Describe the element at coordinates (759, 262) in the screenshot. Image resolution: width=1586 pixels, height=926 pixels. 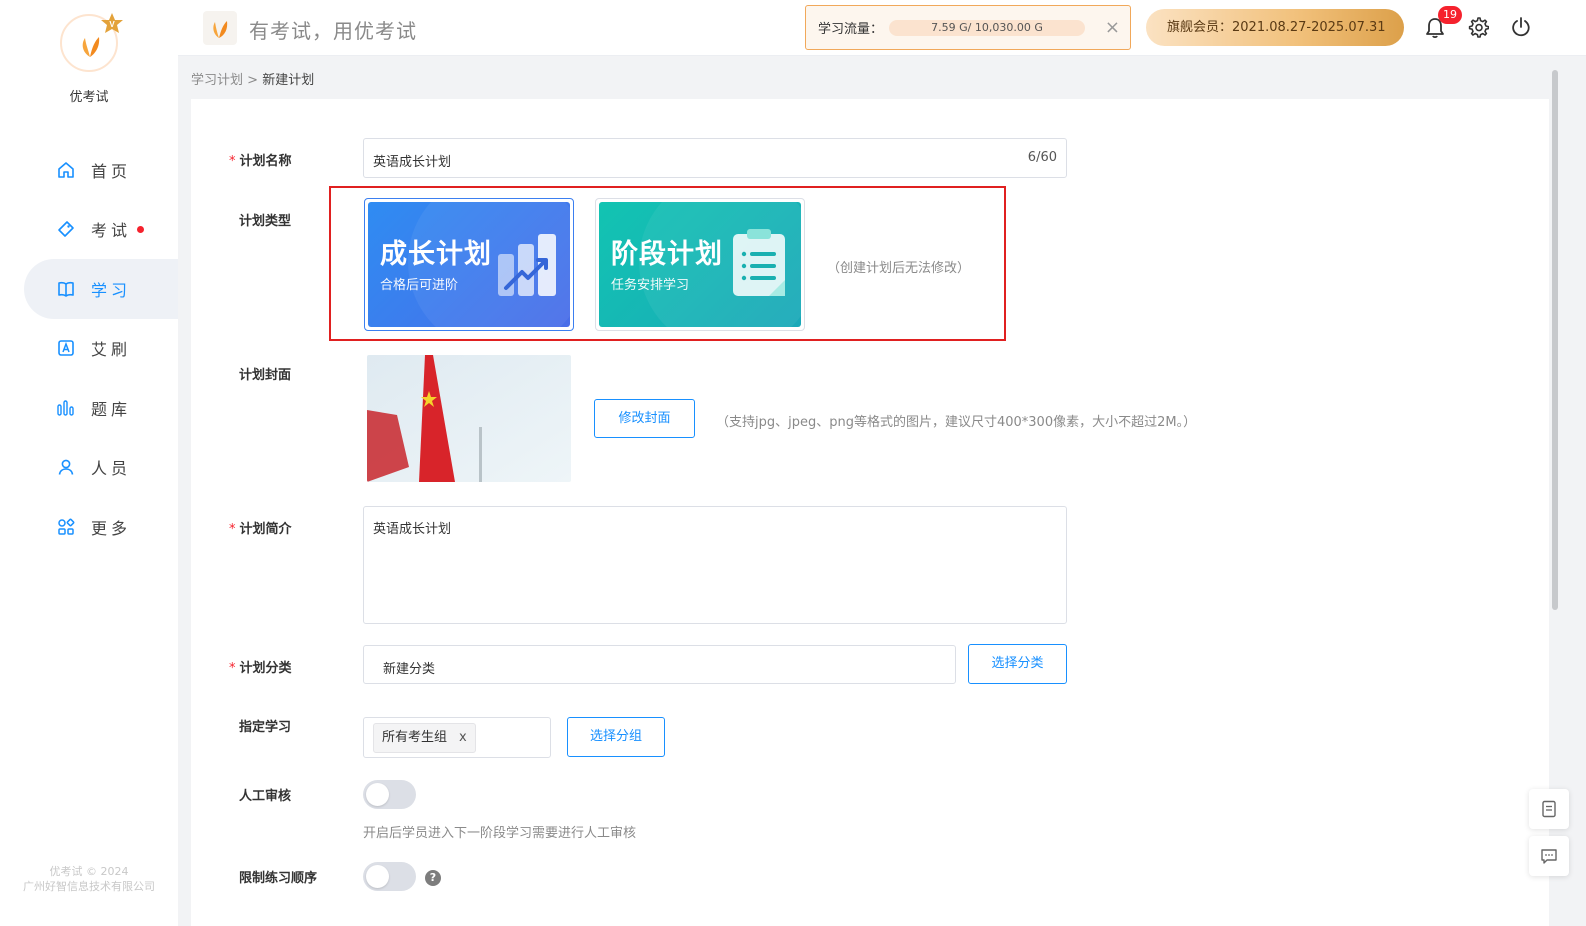
I see `clipboard-icon` at that location.